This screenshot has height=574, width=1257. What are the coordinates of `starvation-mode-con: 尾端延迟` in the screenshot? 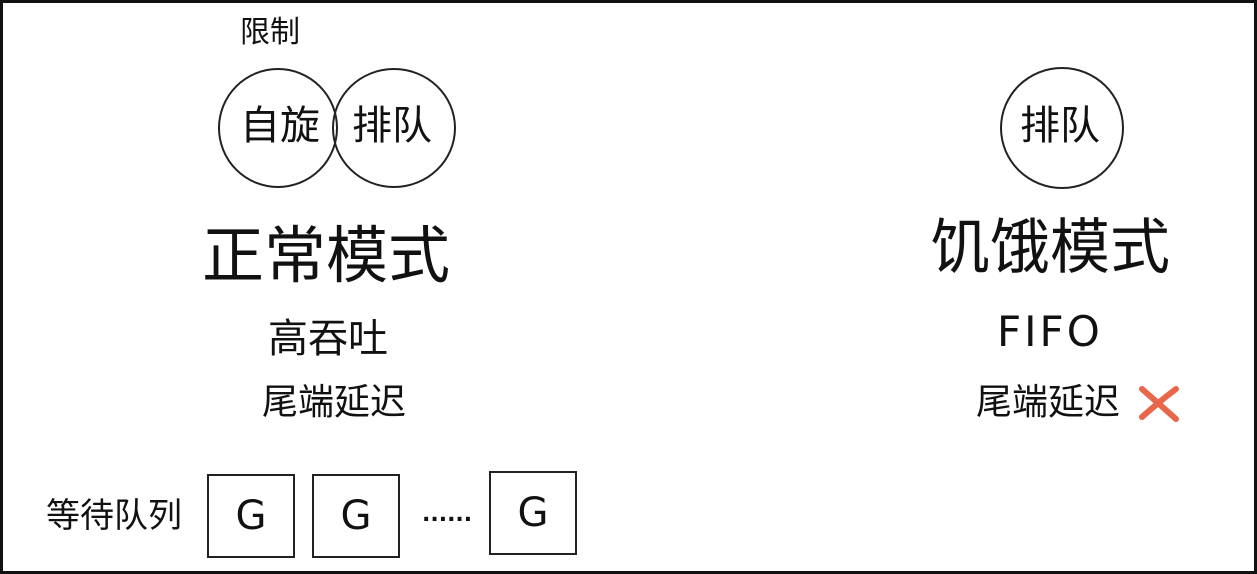 It's located at (1048, 402).